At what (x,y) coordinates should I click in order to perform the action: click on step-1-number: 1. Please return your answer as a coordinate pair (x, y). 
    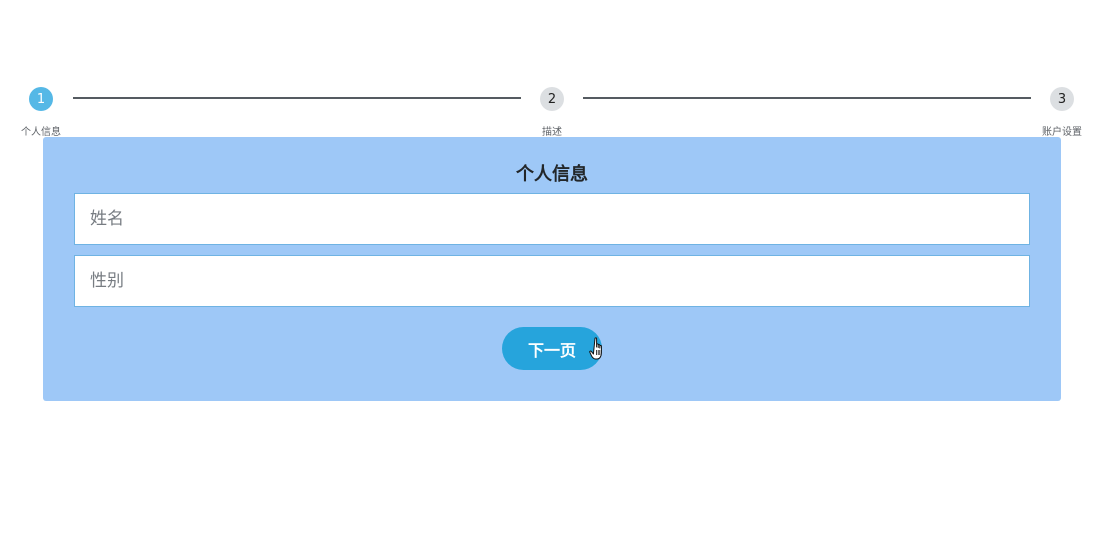
    Looking at the image, I should click on (41, 99).